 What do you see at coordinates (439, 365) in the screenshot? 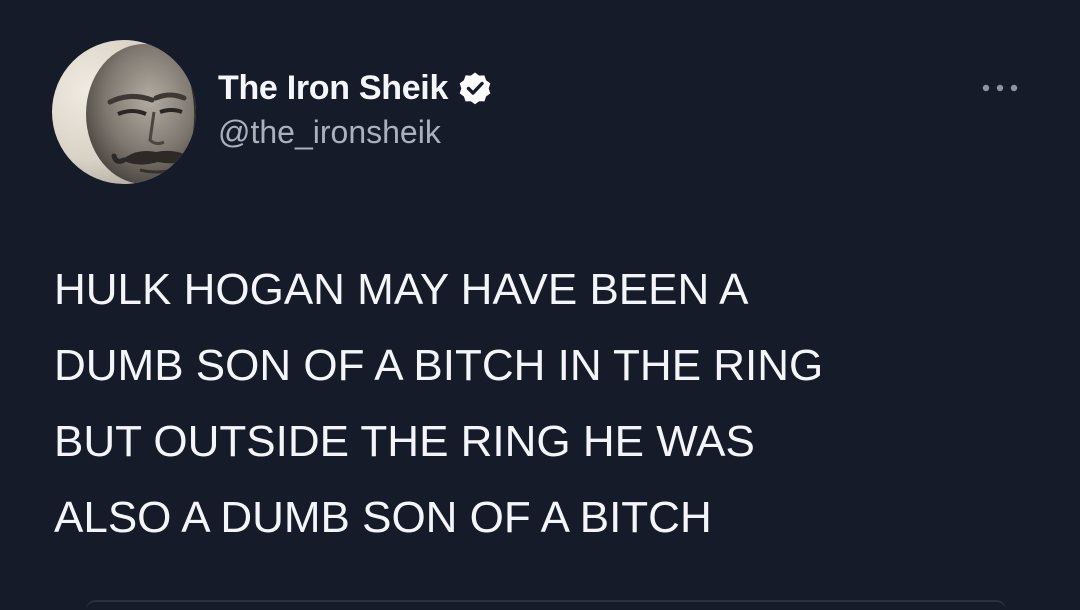
I see `tweet-text-line: DUMB SON OF A BITCH IN THE RING` at bounding box center [439, 365].